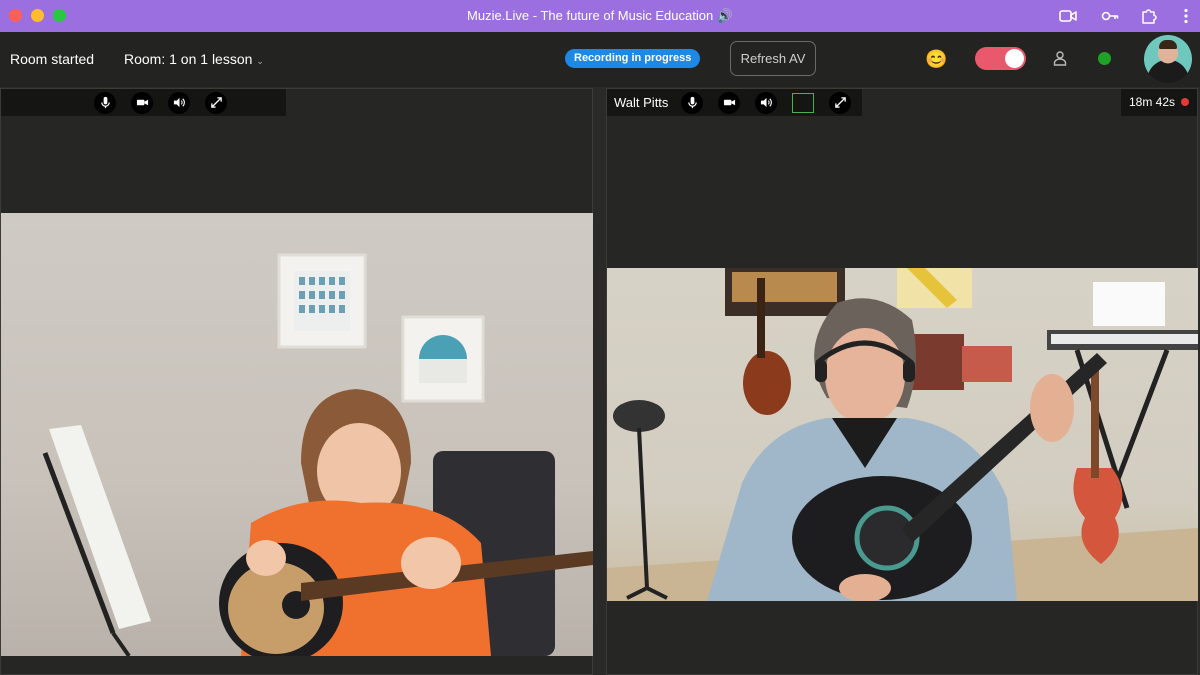 This screenshot has width=1200, height=675. I want to click on room-name-label: Room: 1 on 1 lesson, so click(188, 59).